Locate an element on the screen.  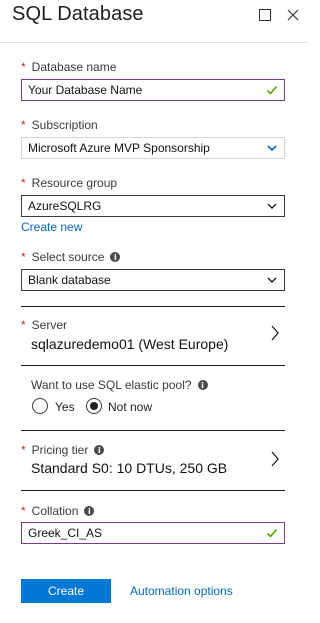
resource-group-label: * Resource group is located at coordinates (69, 183).